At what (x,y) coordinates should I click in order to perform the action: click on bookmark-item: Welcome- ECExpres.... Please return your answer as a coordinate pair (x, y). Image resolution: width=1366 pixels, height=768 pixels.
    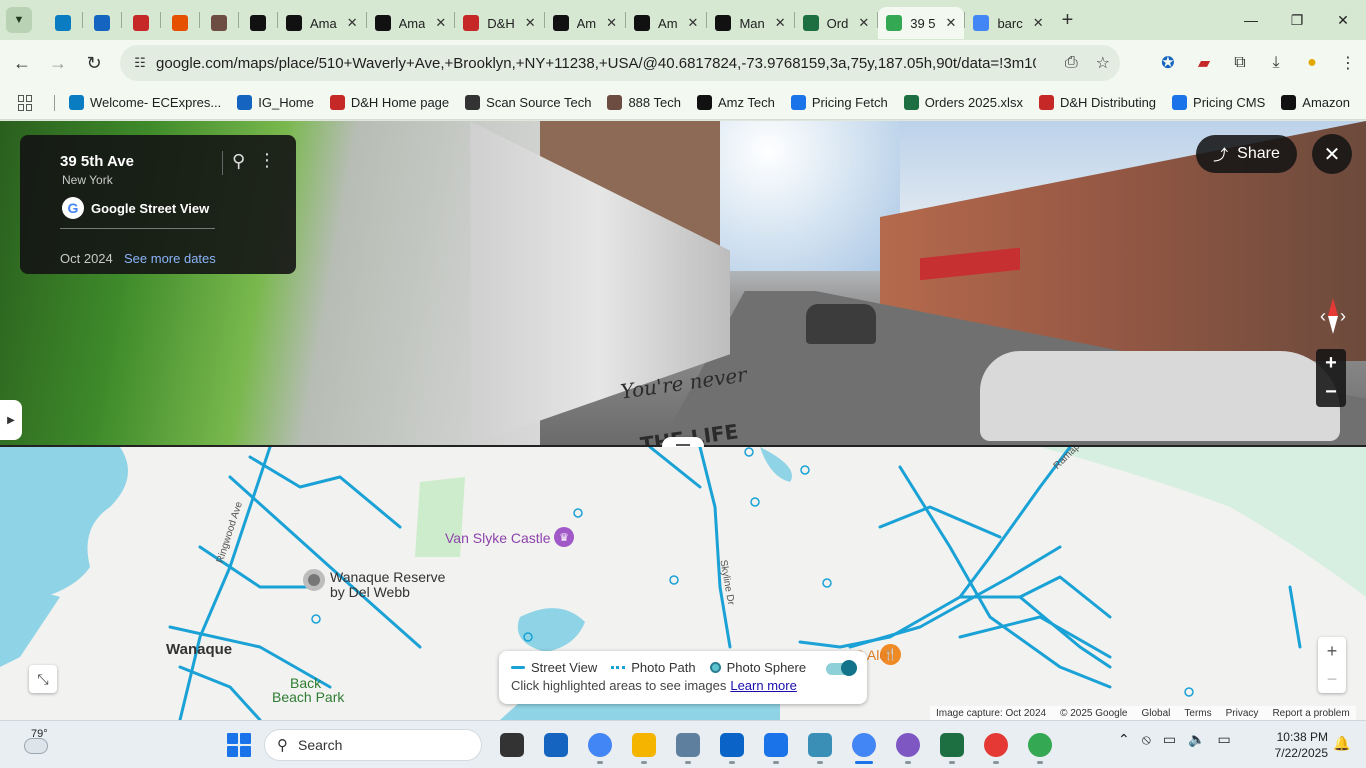
    Looking at the image, I should click on (144, 102).